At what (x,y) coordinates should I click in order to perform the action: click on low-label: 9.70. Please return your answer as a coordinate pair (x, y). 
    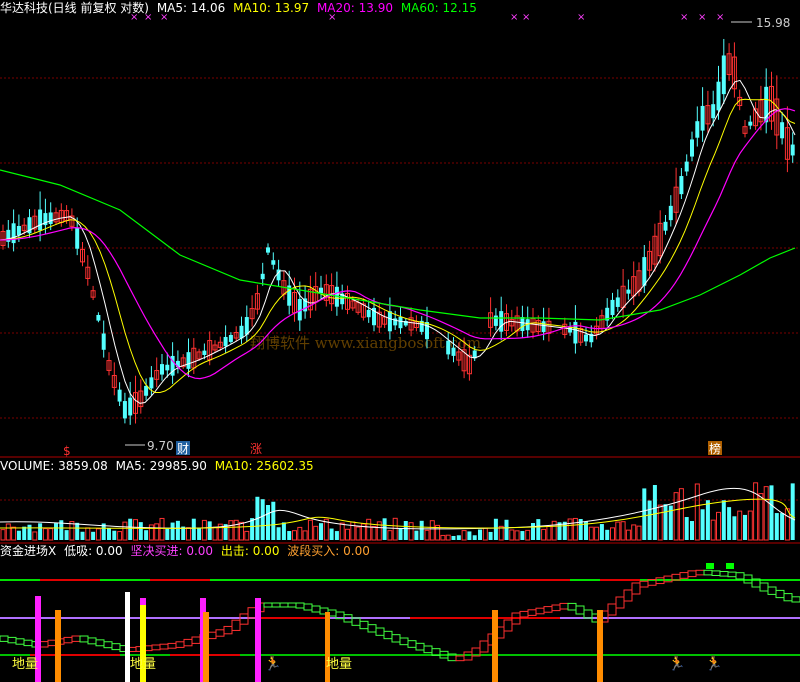
    Looking at the image, I should click on (160, 446).